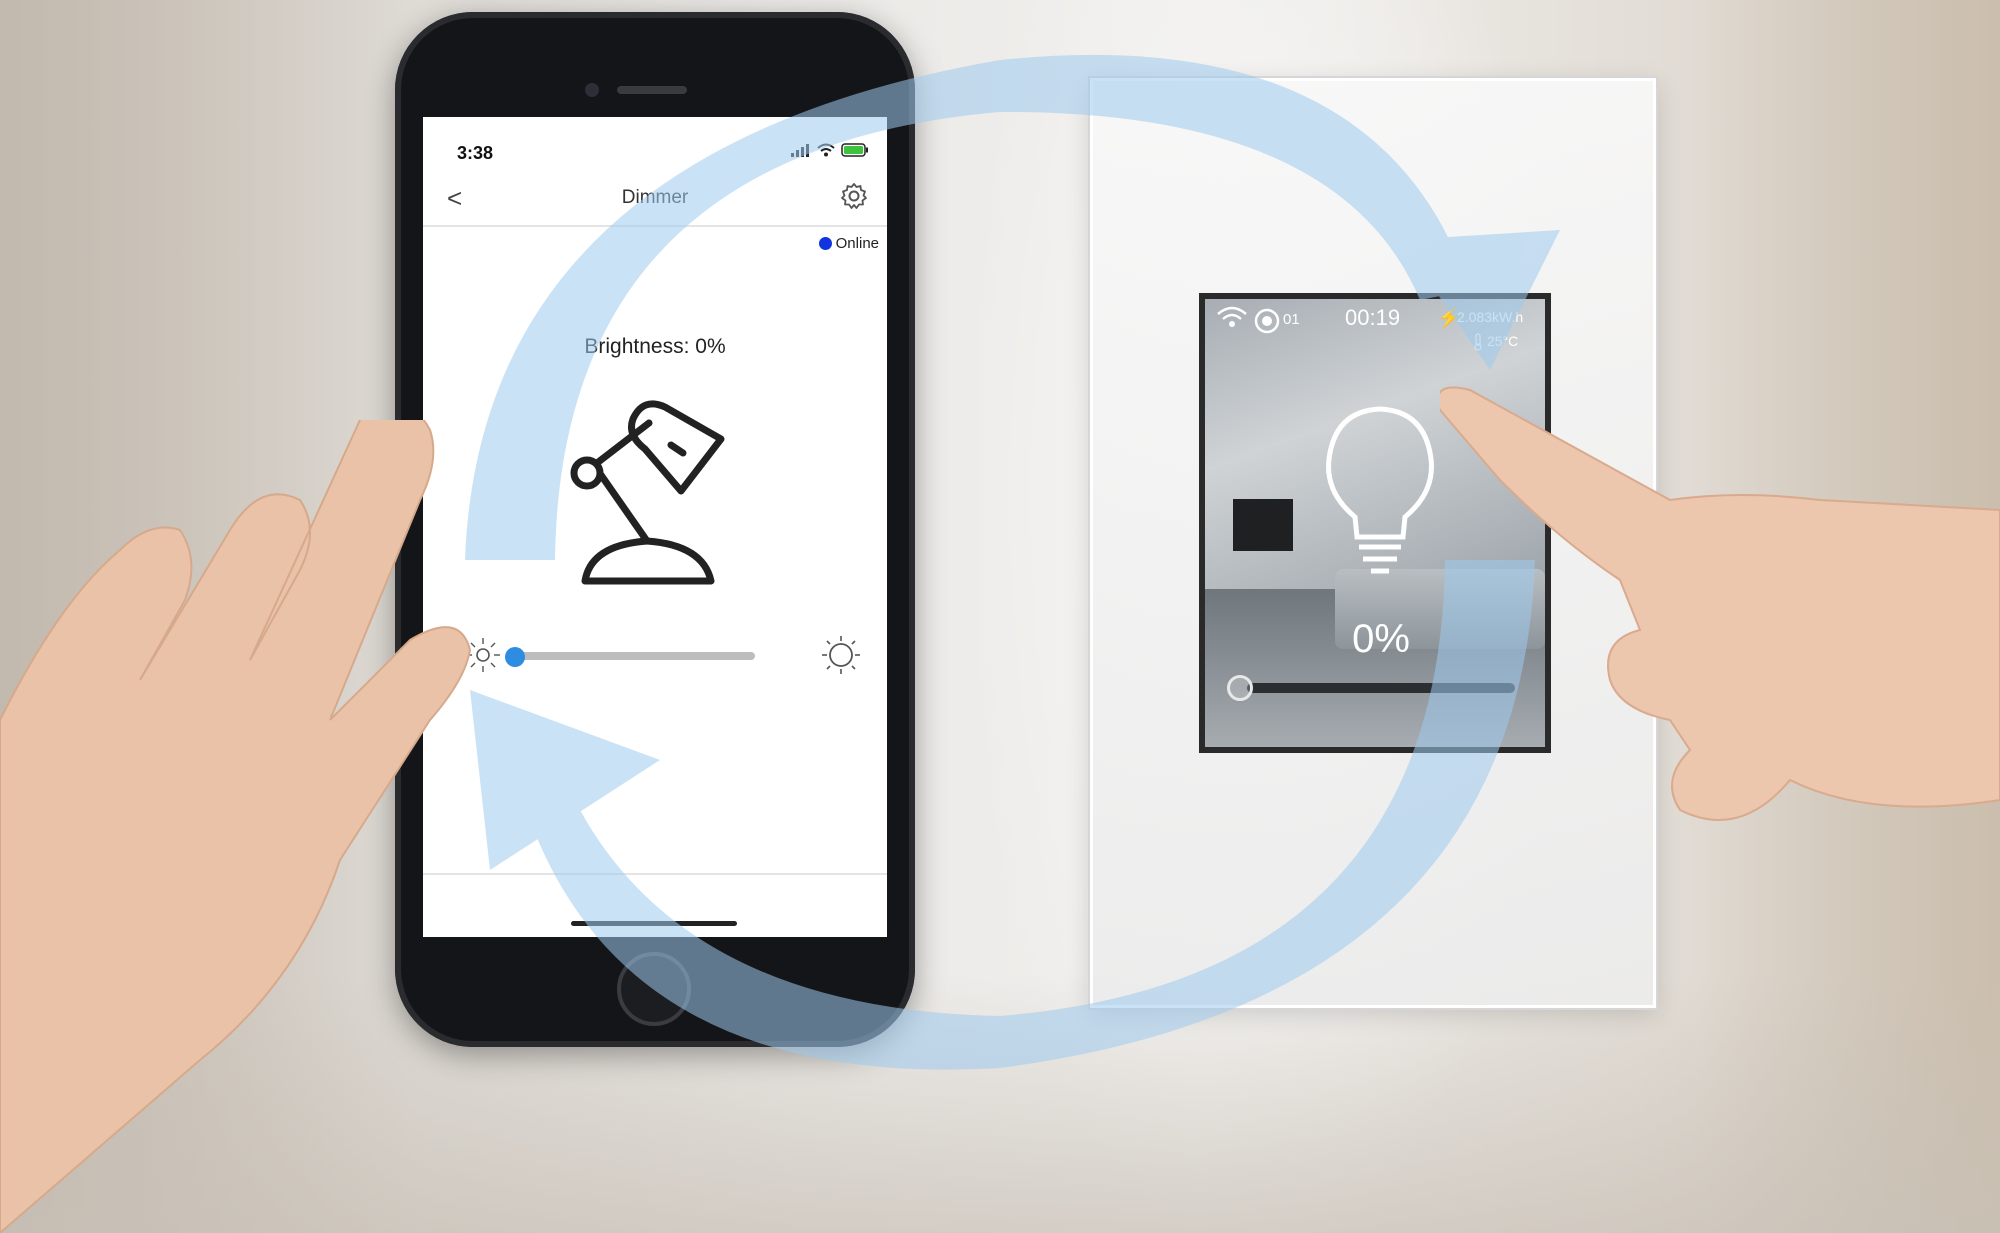 This screenshot has width=2000, height=1233. What do you see at coordinates (1373, 317) in the screenshot?
I see `wall-switch-time: 00:19` at bounding box center [1373, 317].